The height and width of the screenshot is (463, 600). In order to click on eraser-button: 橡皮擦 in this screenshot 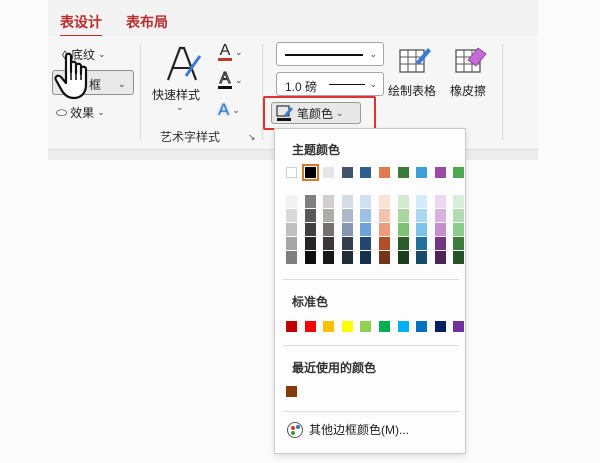, I will do `click(472, 74)`.